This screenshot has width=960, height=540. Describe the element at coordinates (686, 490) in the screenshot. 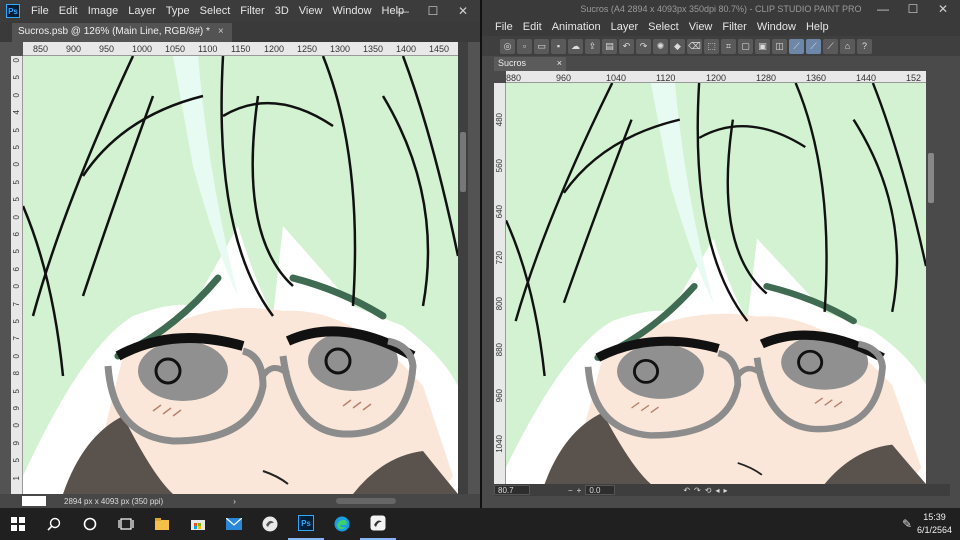

I see `rotate-left-icon: ↶` at that location.